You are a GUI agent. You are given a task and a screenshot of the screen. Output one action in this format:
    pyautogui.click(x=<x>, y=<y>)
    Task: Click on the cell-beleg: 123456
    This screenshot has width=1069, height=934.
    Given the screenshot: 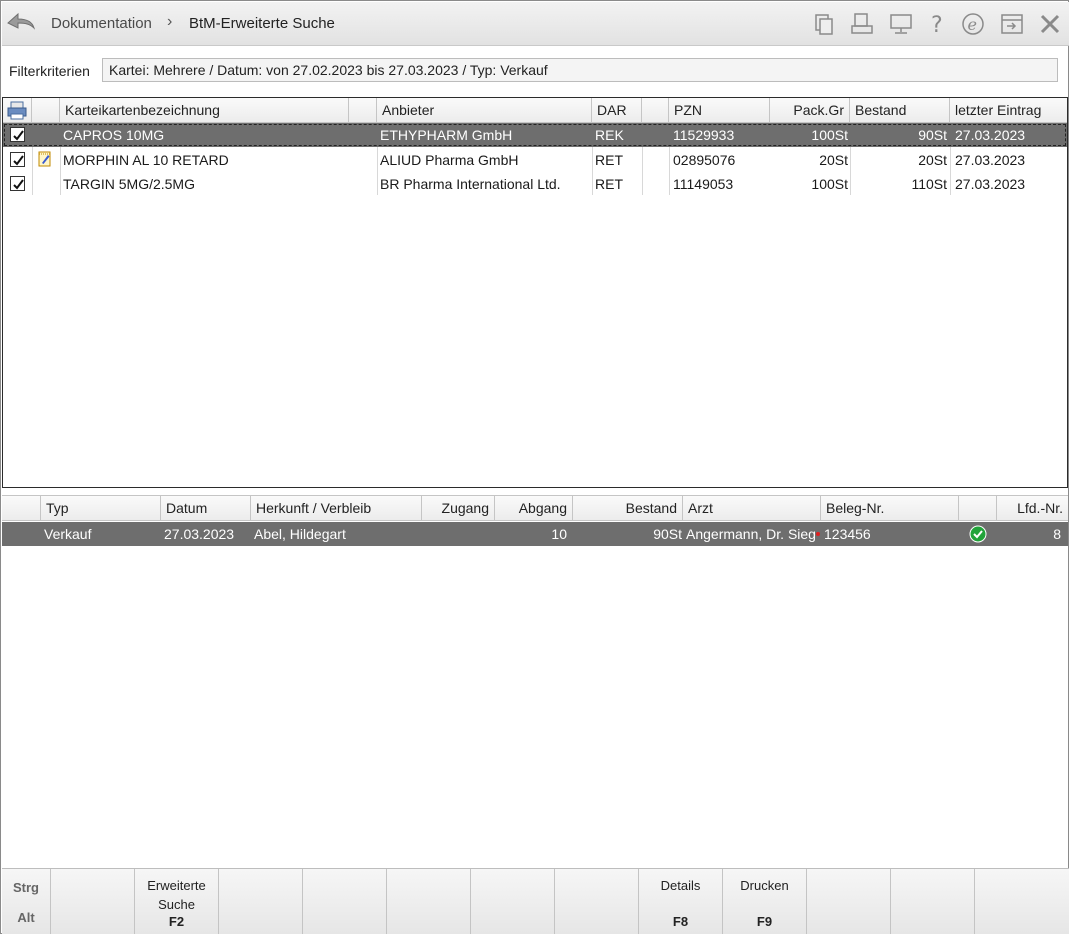 What is the action you would take?
    pyautogui.click(x=847, y=534)
    